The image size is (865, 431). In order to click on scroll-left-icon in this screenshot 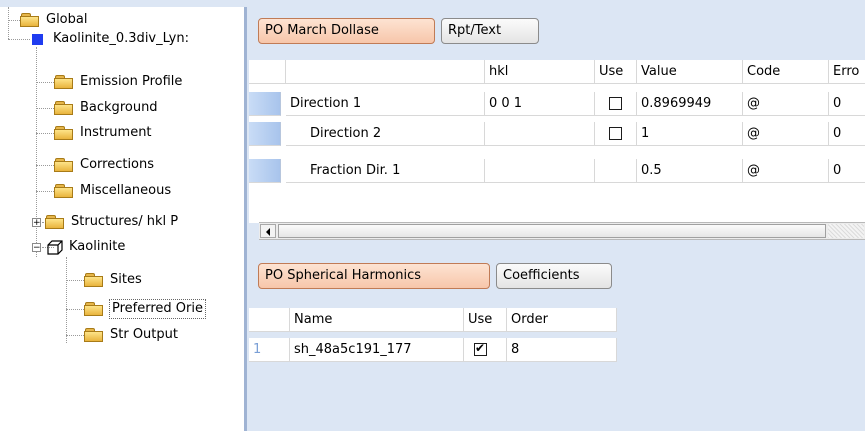, I will do `click(268, 231)`.